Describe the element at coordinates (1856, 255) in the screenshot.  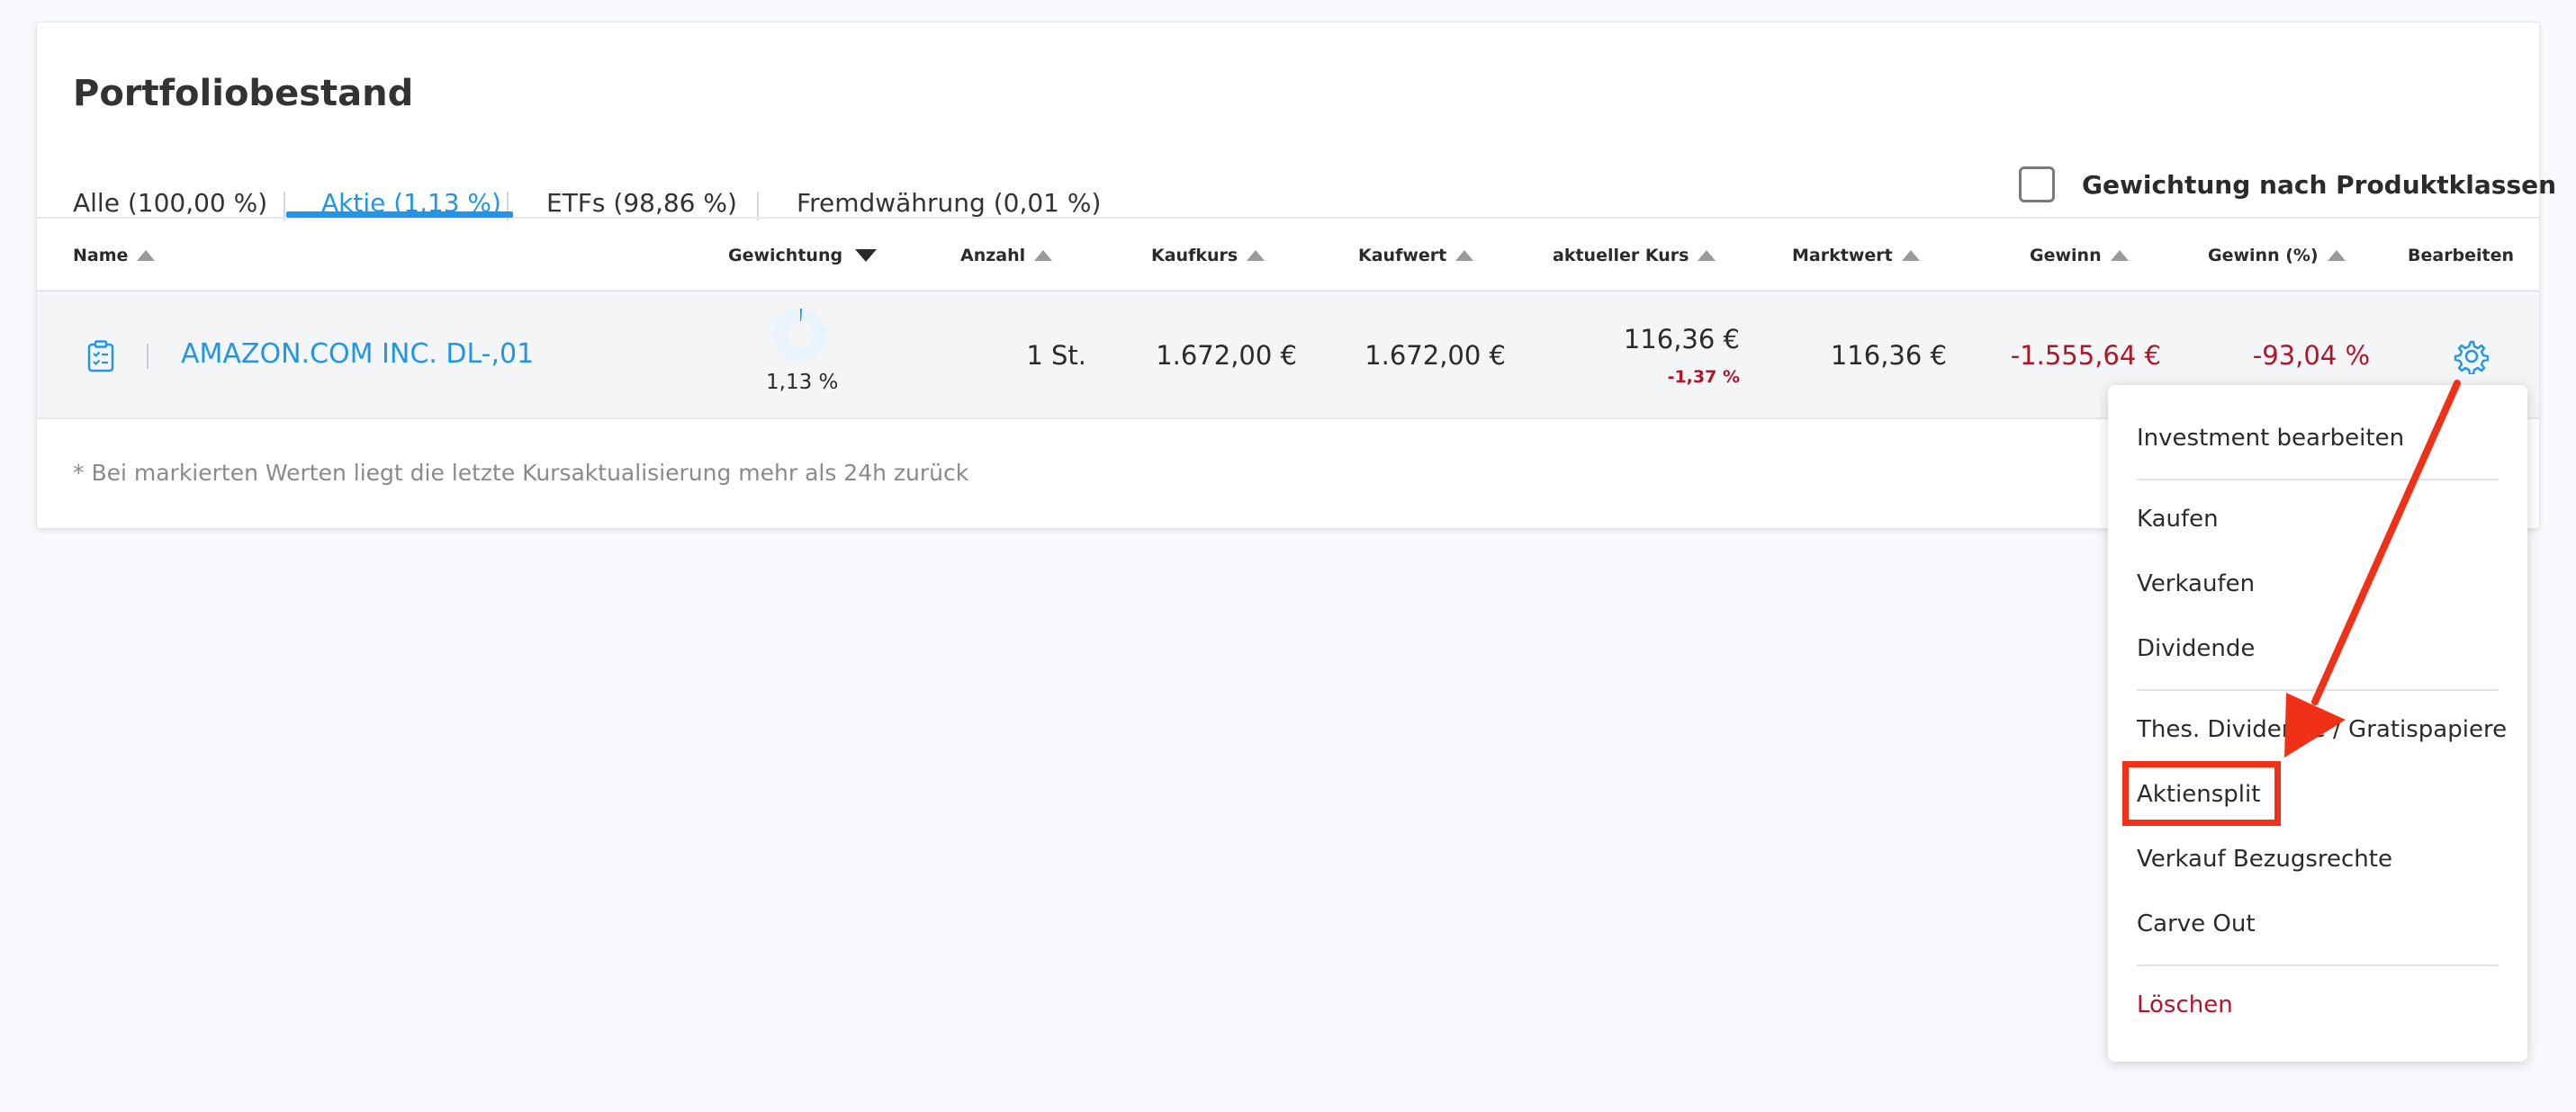
I see `column-header-marktwert: Marktwert` at that location.